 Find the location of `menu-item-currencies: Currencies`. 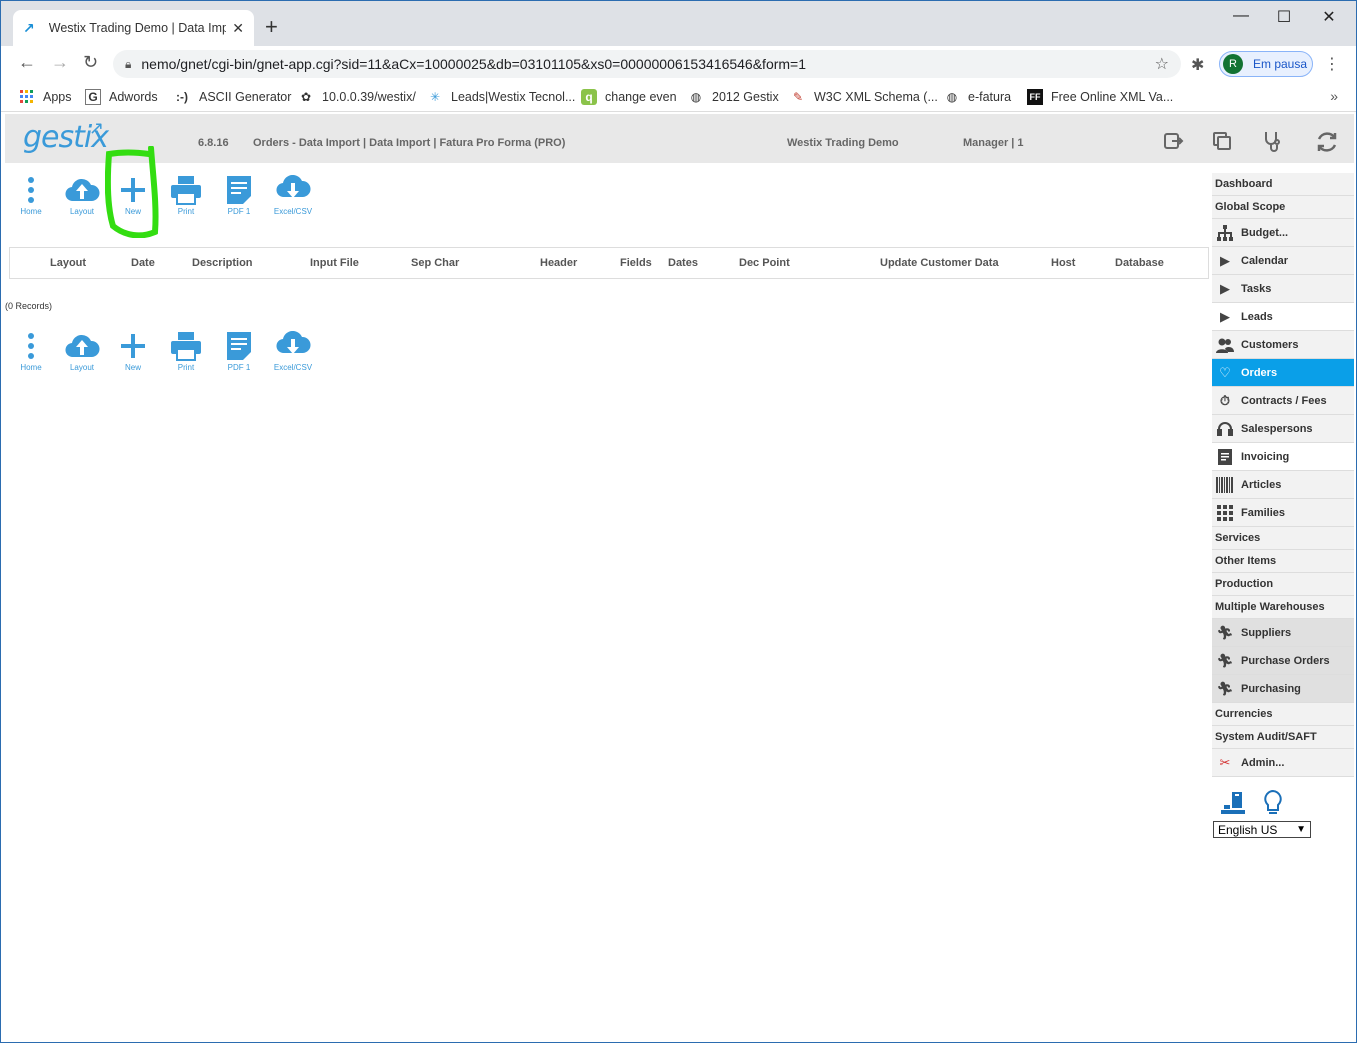

menu-item-currencies: Currencies is located at coordinates (1283, 714).